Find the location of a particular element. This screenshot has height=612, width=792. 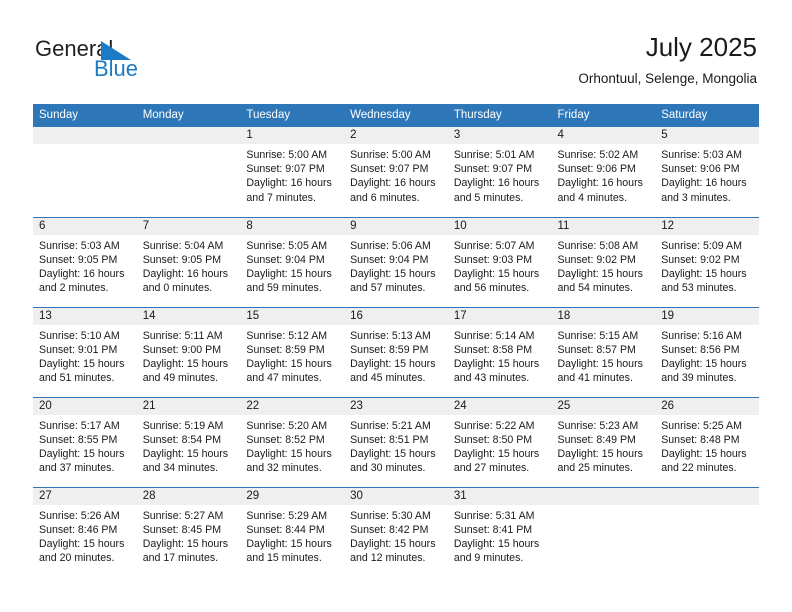

sunset-text: Sunset: 9:07 PM is located at coordinates (493, 169).